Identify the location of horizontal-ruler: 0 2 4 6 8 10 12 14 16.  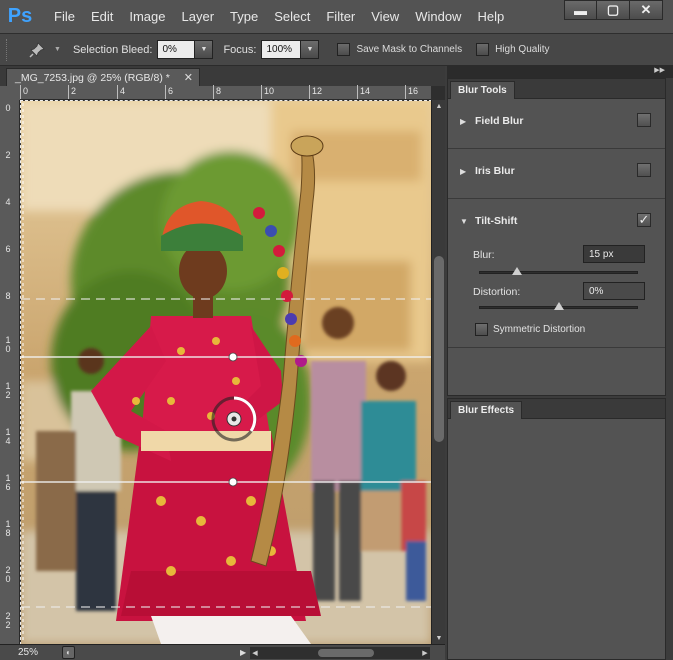
(225, 92).